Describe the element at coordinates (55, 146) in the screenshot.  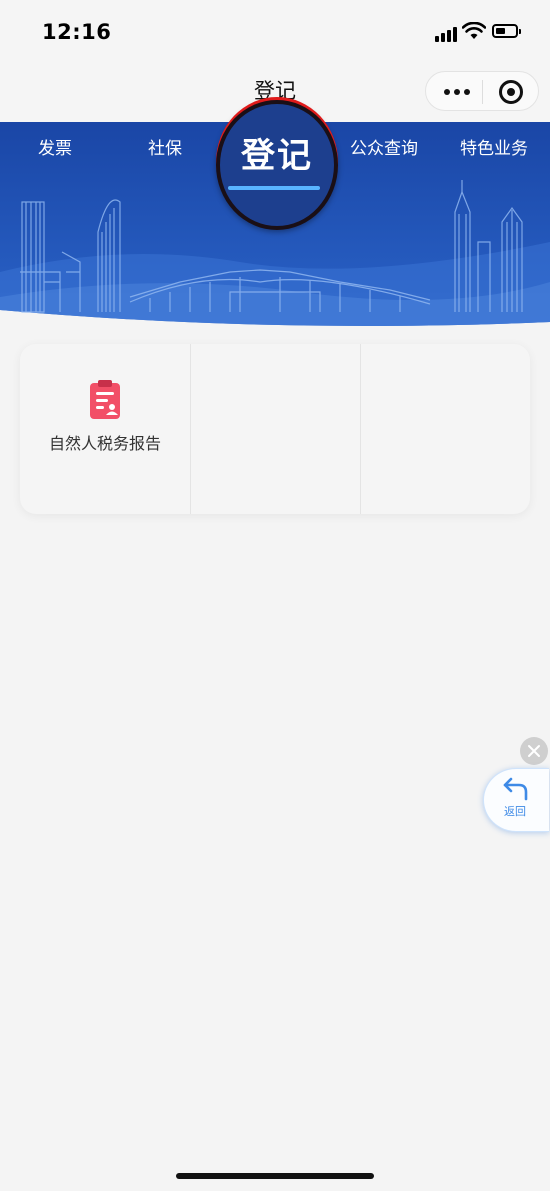
I see `tab-fapiao: 发票` at that location.